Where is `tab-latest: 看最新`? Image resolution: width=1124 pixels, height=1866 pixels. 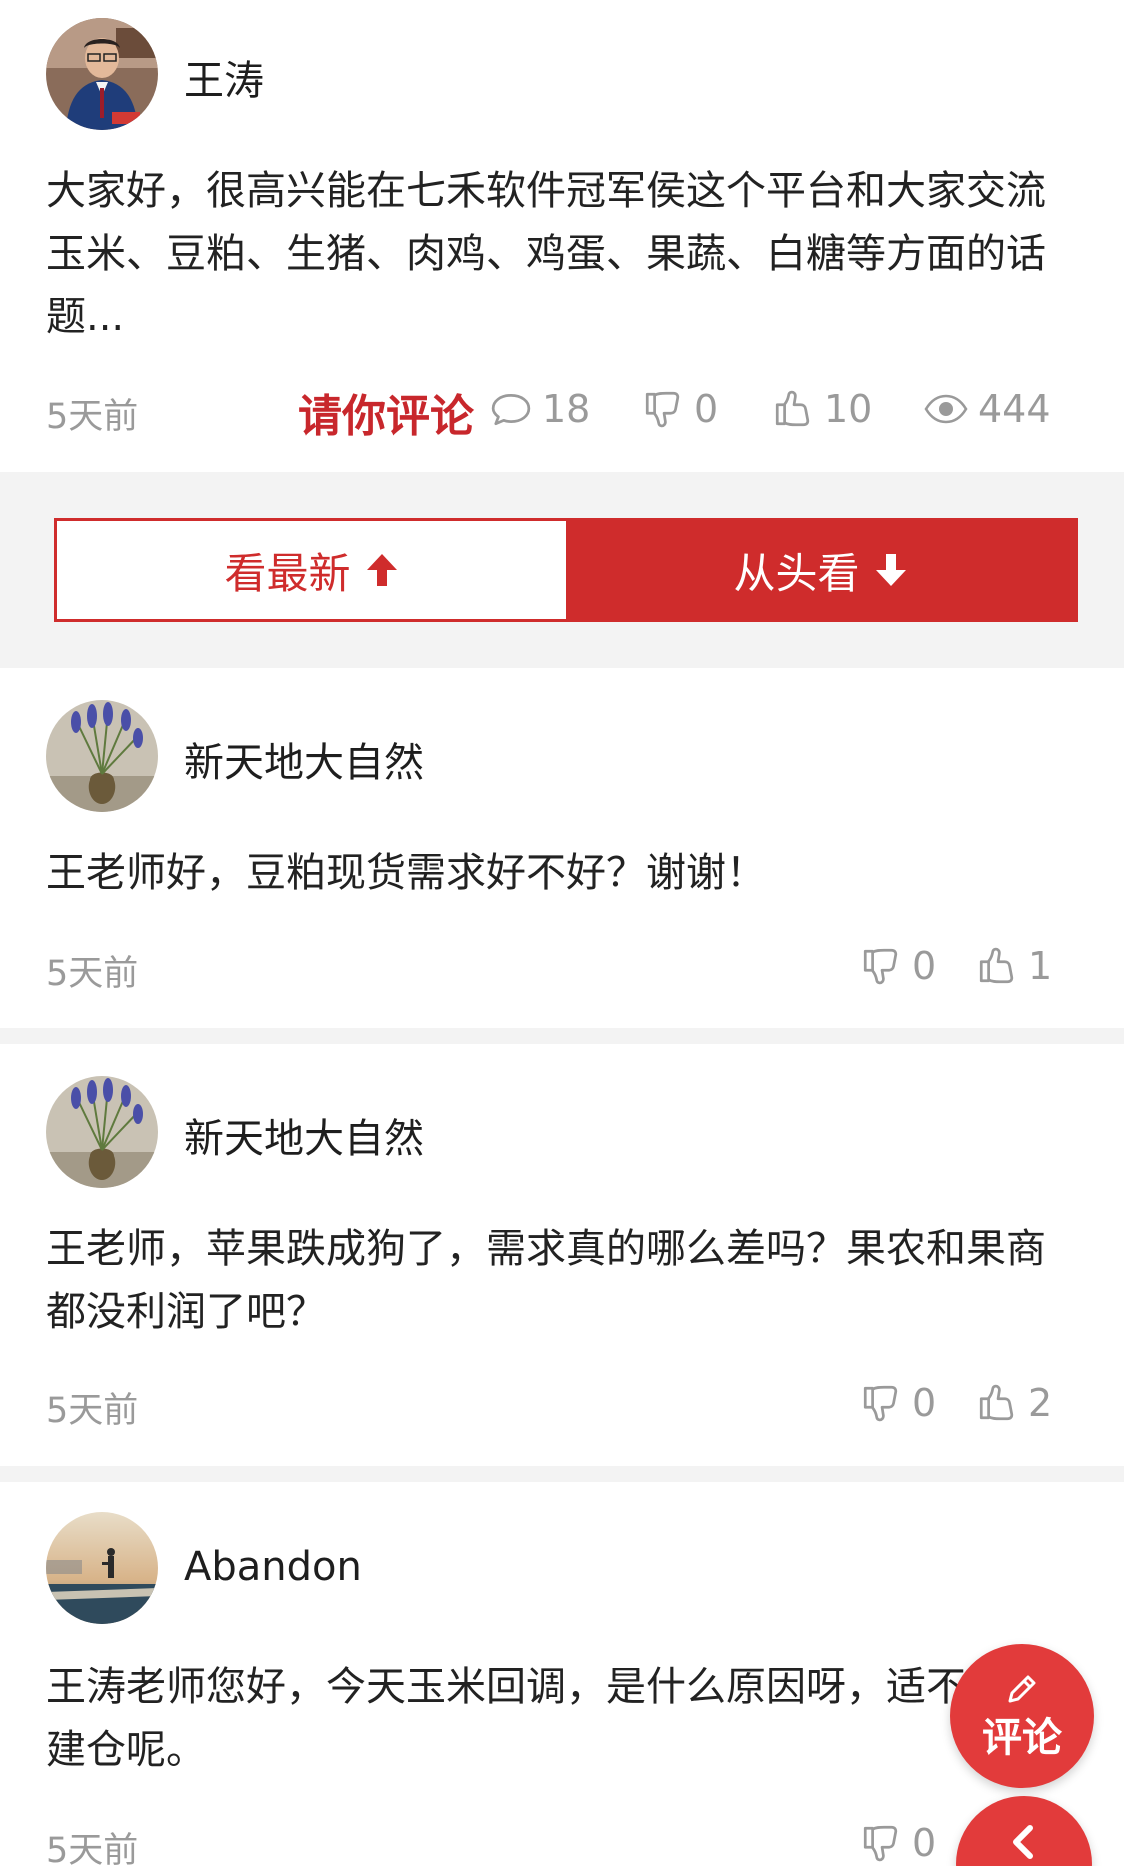
tab-latest: 看最新 is located at coordinates (311, 570).